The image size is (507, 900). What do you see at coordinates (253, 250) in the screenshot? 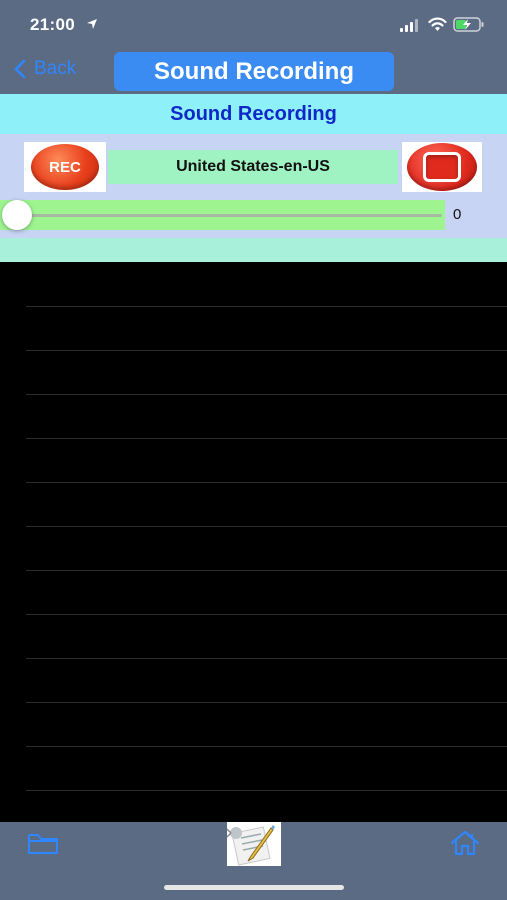
I see `teal-divider` at bounding box center [253, 250].